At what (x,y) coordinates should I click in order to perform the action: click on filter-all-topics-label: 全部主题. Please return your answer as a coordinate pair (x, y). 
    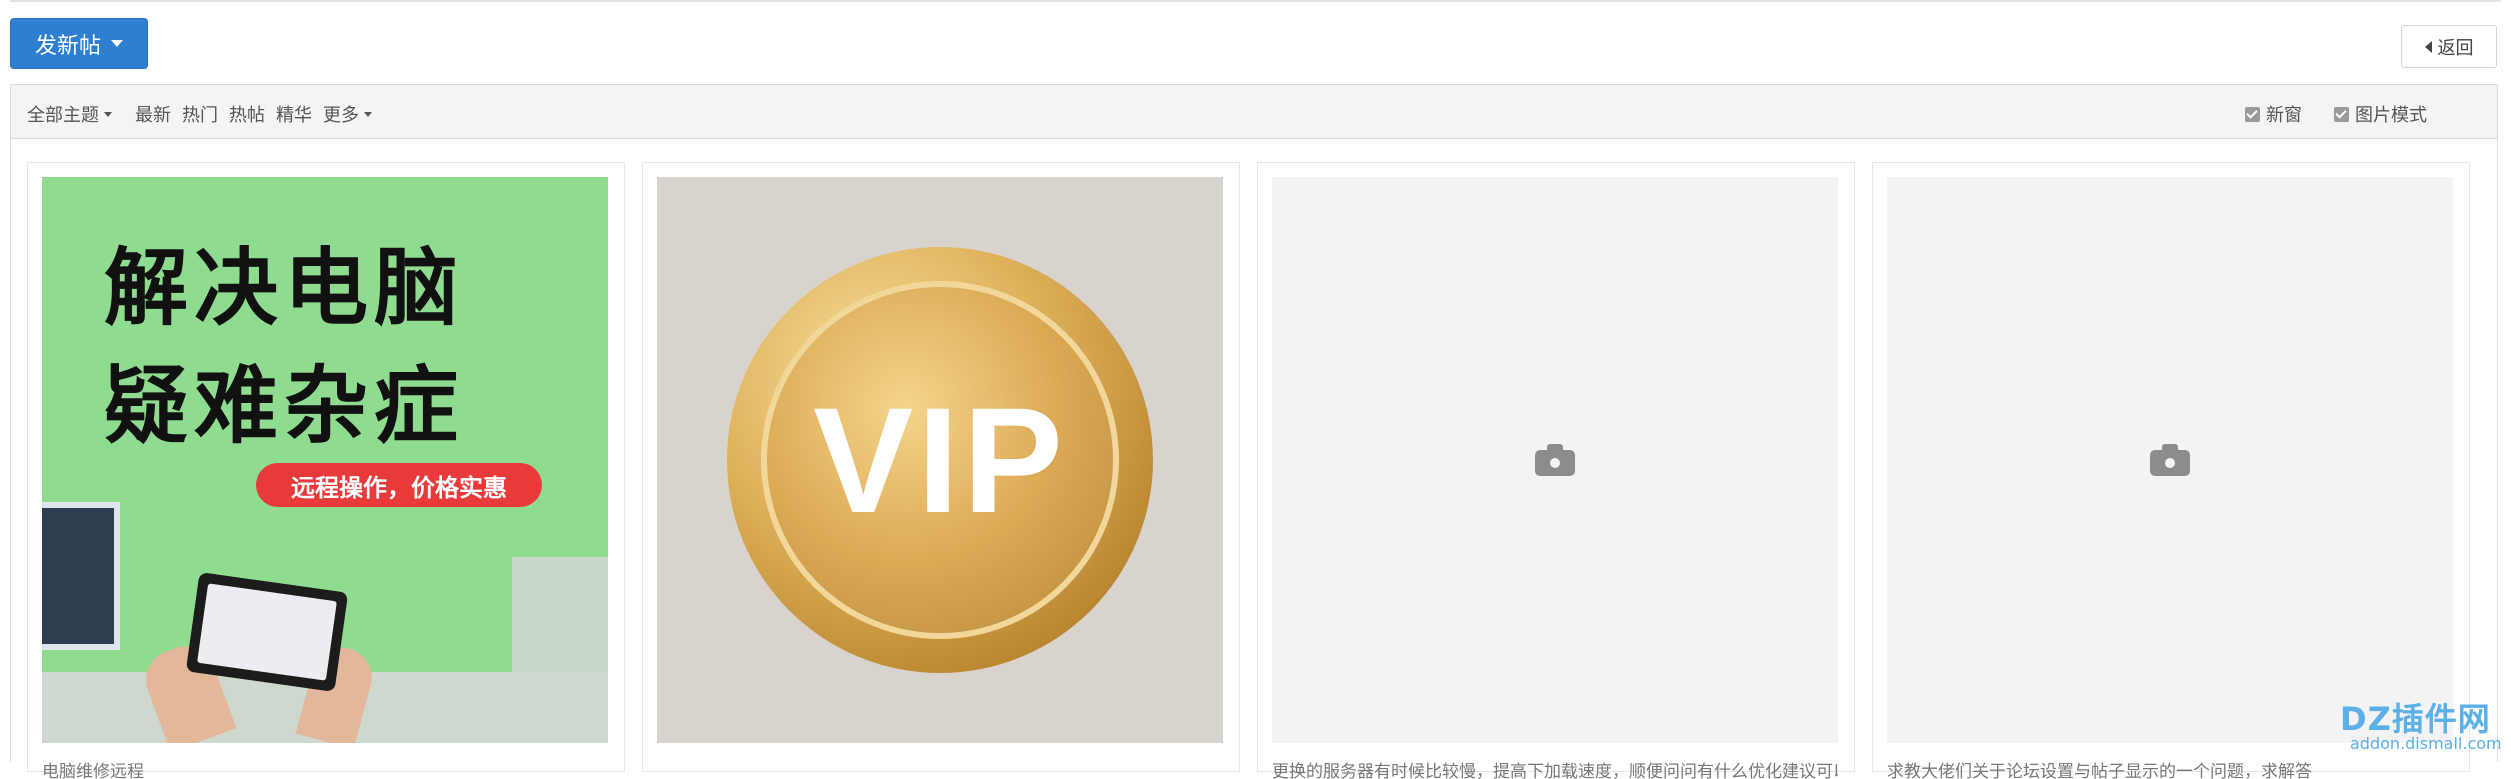
    Looking at the image, I should click on (63, 115).